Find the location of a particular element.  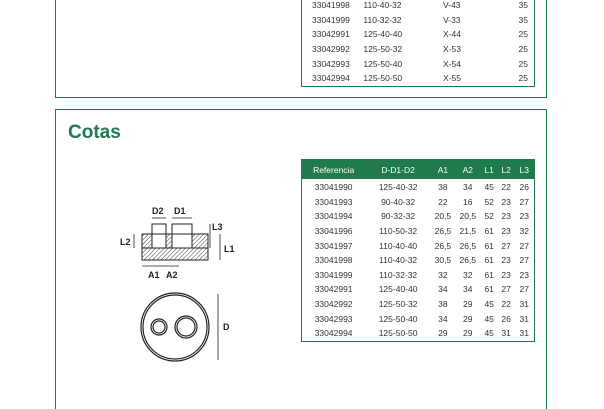

table-cell: 31 is located at coordinates (524, 318).